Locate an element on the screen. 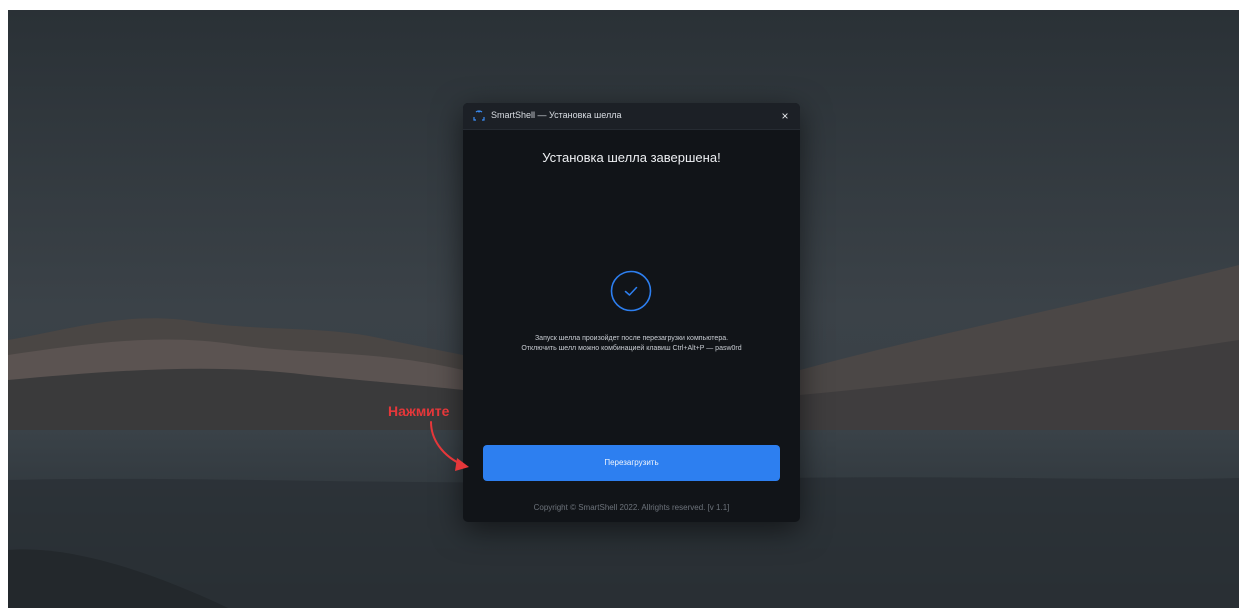  close-button: × is located at coordinates (785, 116).